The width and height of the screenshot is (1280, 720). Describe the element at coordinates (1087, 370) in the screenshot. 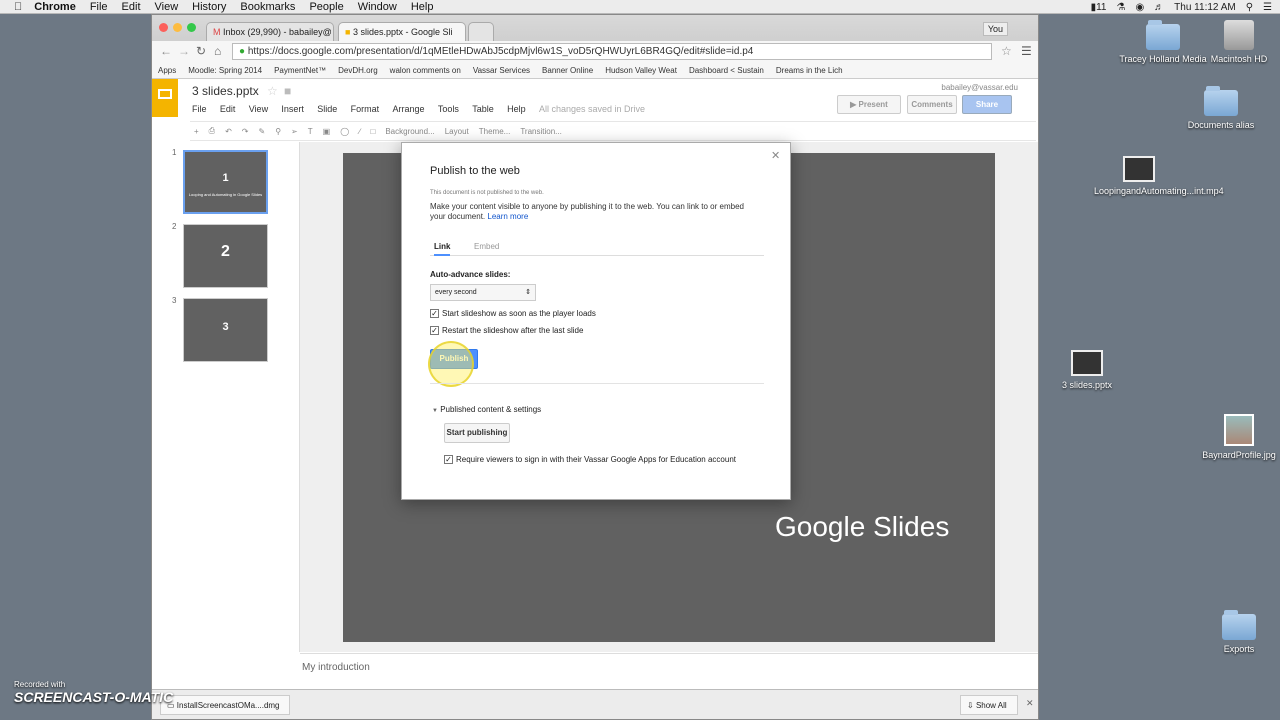

I see `desktop-pptx-file: 3 slides.pptx` at that location.